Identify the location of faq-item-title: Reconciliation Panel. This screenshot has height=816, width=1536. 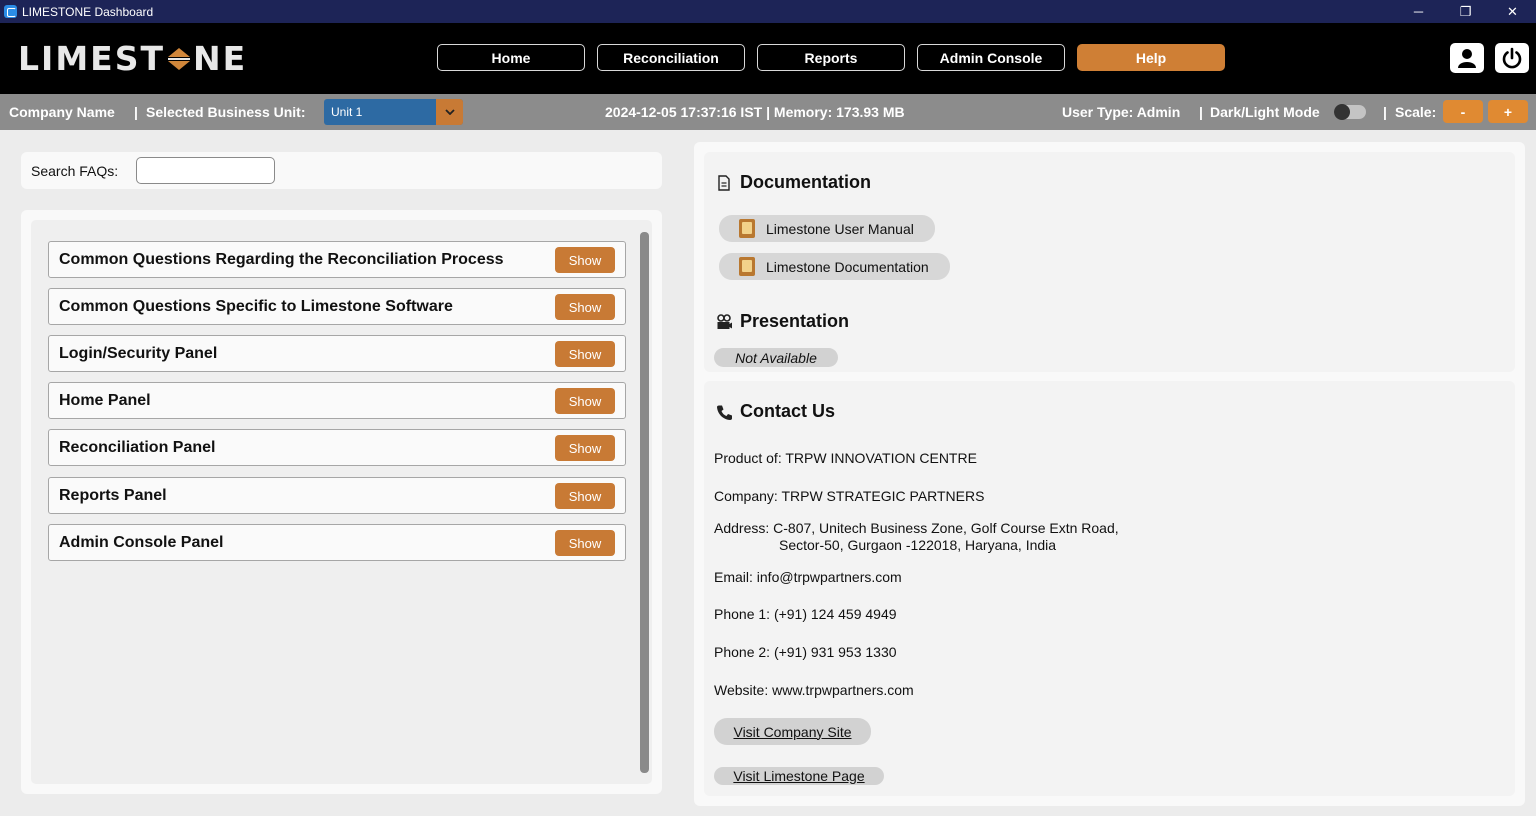
(137, 447).